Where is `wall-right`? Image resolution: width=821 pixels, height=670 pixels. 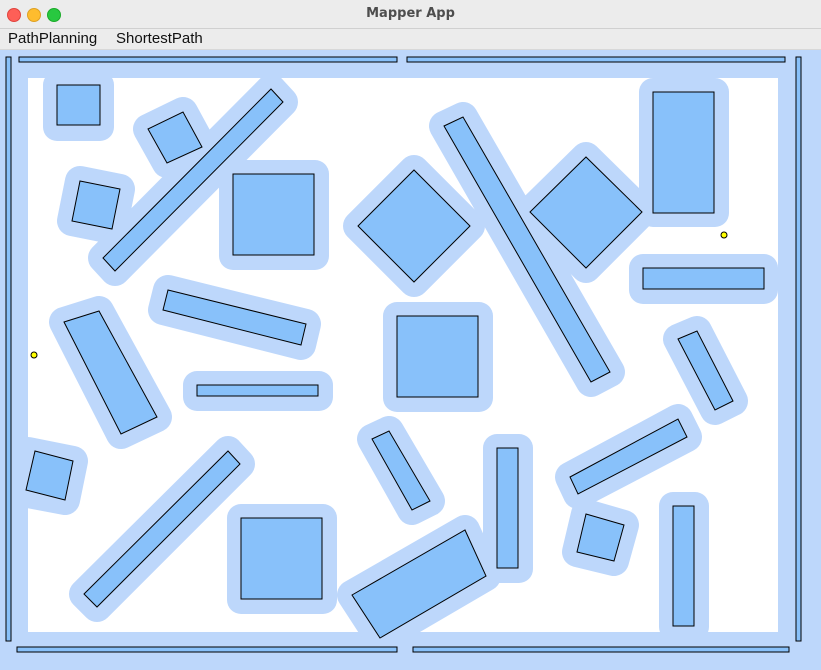
wall-right is located at coordinates (798, 349).